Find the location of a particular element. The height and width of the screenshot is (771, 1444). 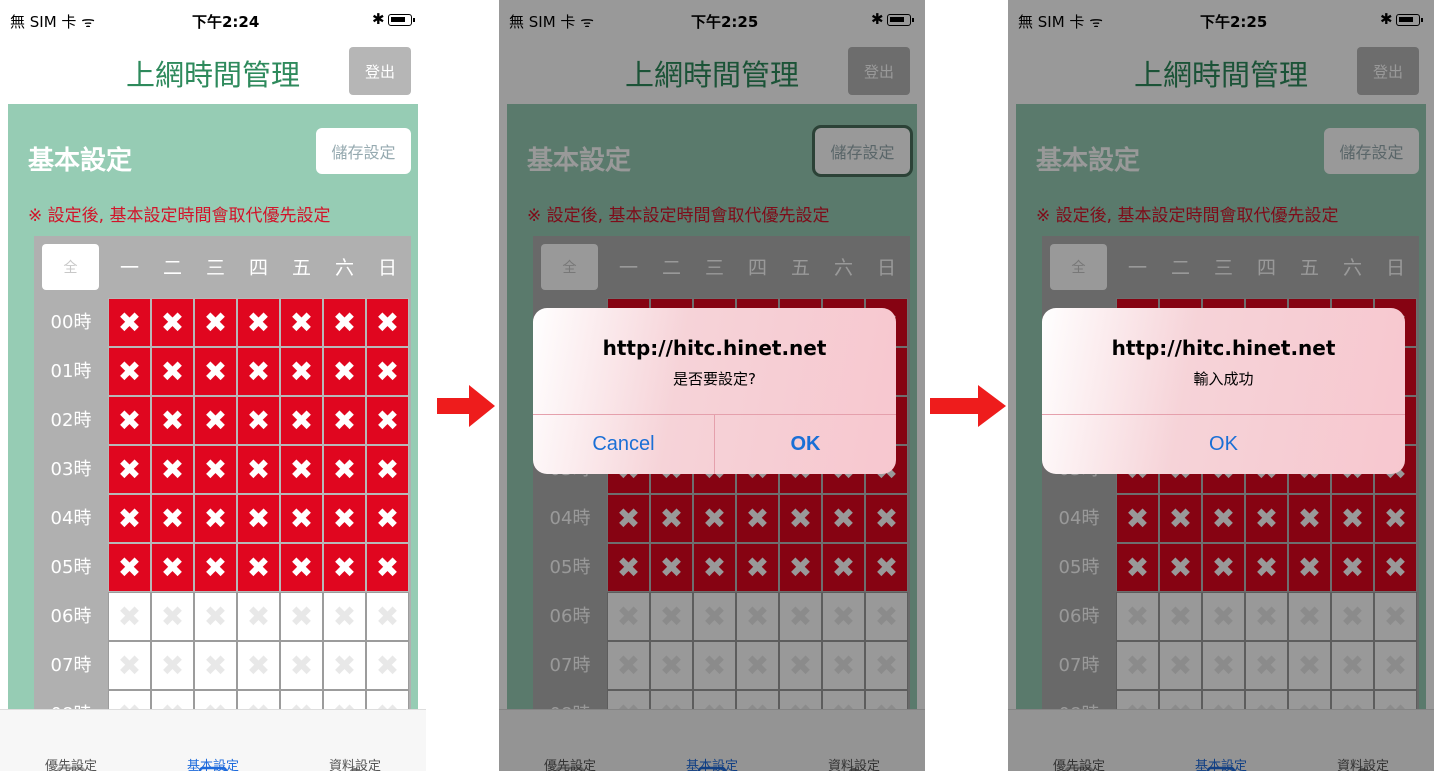

hour-label: 01時 is located at coordinates (71, 371).